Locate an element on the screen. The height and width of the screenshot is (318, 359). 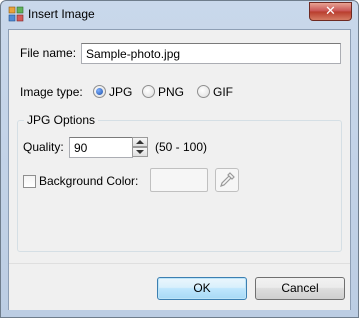
quality-stepper is located at coordinates (140, 147).